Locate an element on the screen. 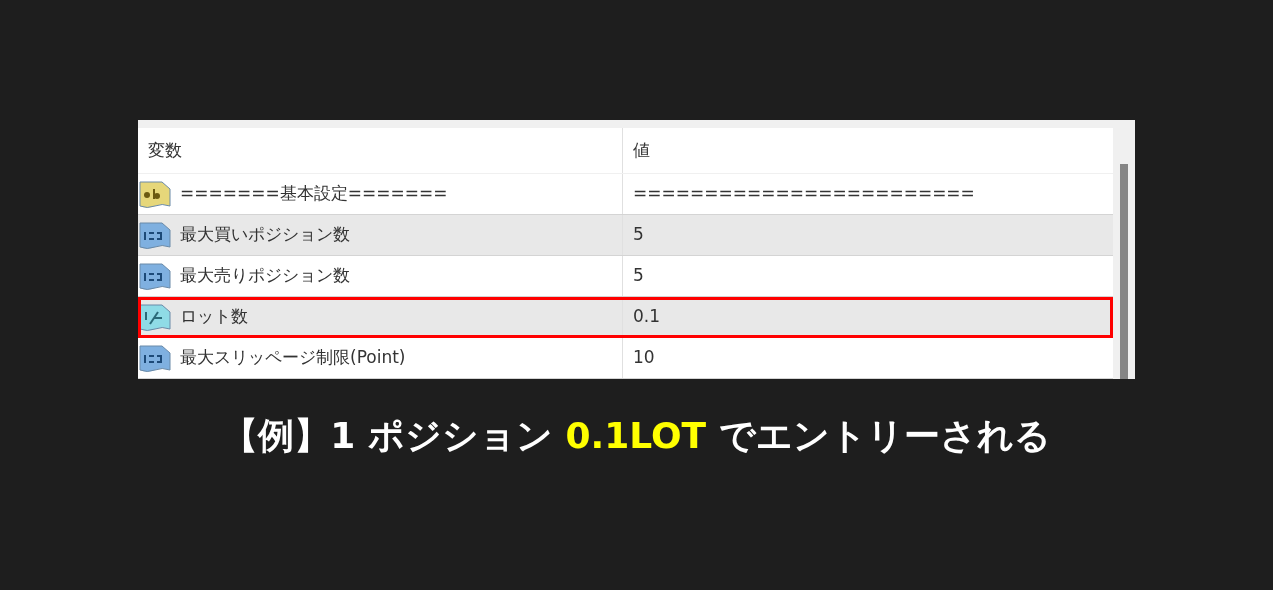 The height and width of the screenshot is (590, 1273). variable-name: 最大売りポジション数 is located at coordinates (265, 276).